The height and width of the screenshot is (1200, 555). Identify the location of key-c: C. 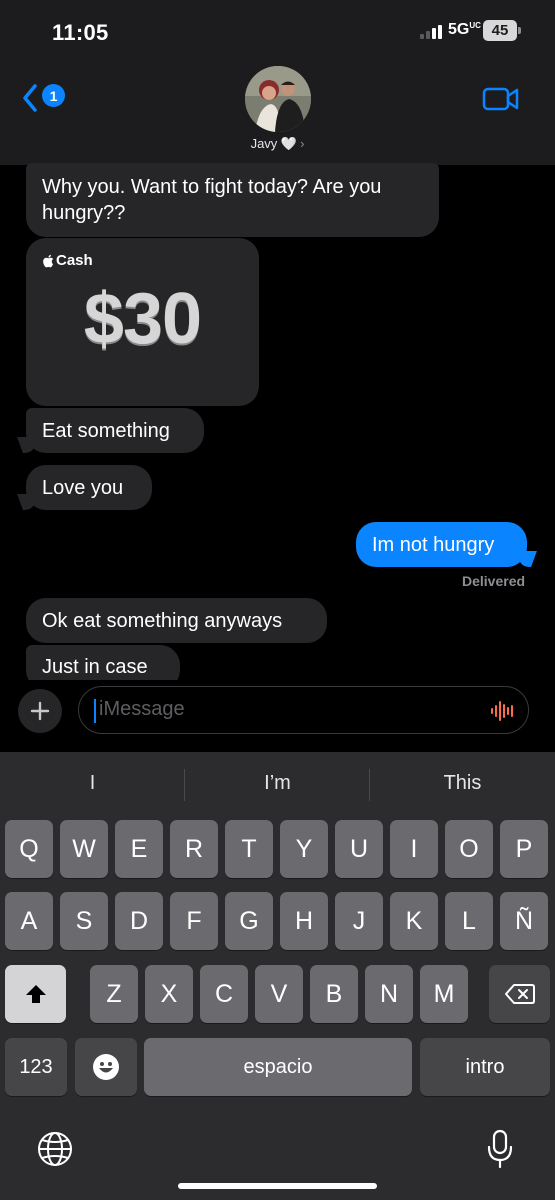
(224, 994).